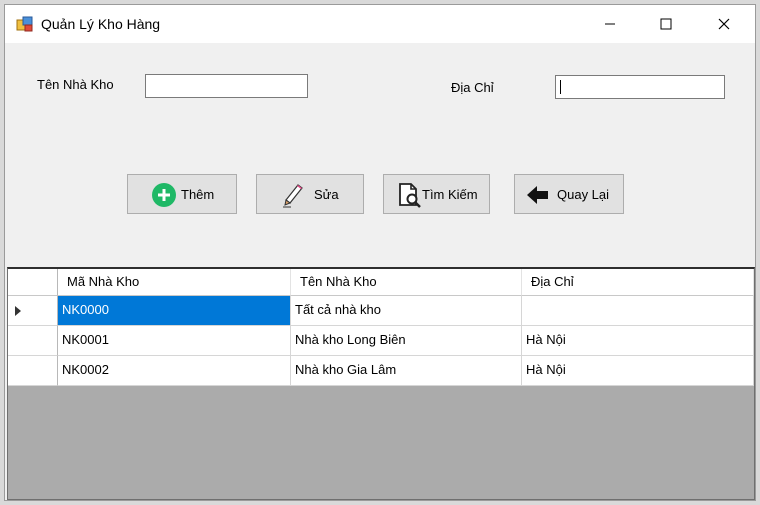 This screenshot has height=505, width=760. Describe the element at coordinates (24, 24) in the screenshot. I see `app-icon` at that location.